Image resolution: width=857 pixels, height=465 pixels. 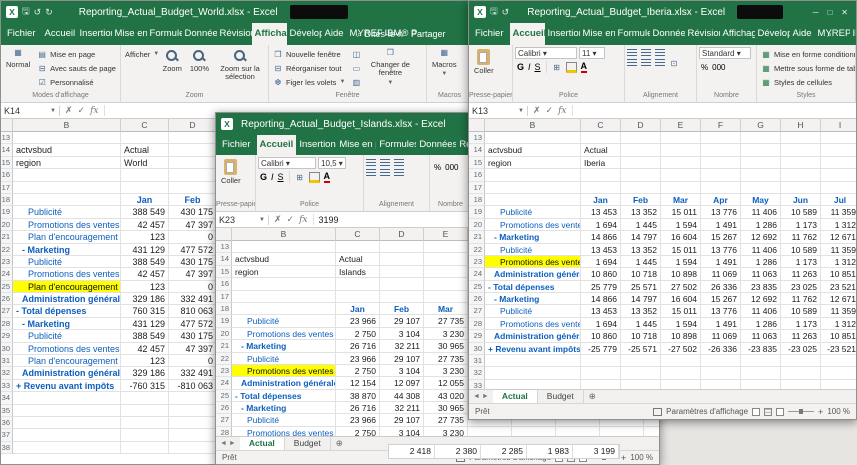 What do you see at coordinates (193, 324) in the screenshot?
I see `cell: 477 572` at bounding box center [193, 324].